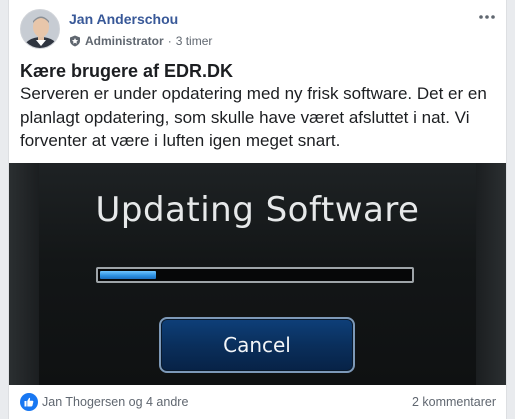 The height and width of the screenshot is (419, 515). I want to click on author-role: Administrator, so click(124, 41).